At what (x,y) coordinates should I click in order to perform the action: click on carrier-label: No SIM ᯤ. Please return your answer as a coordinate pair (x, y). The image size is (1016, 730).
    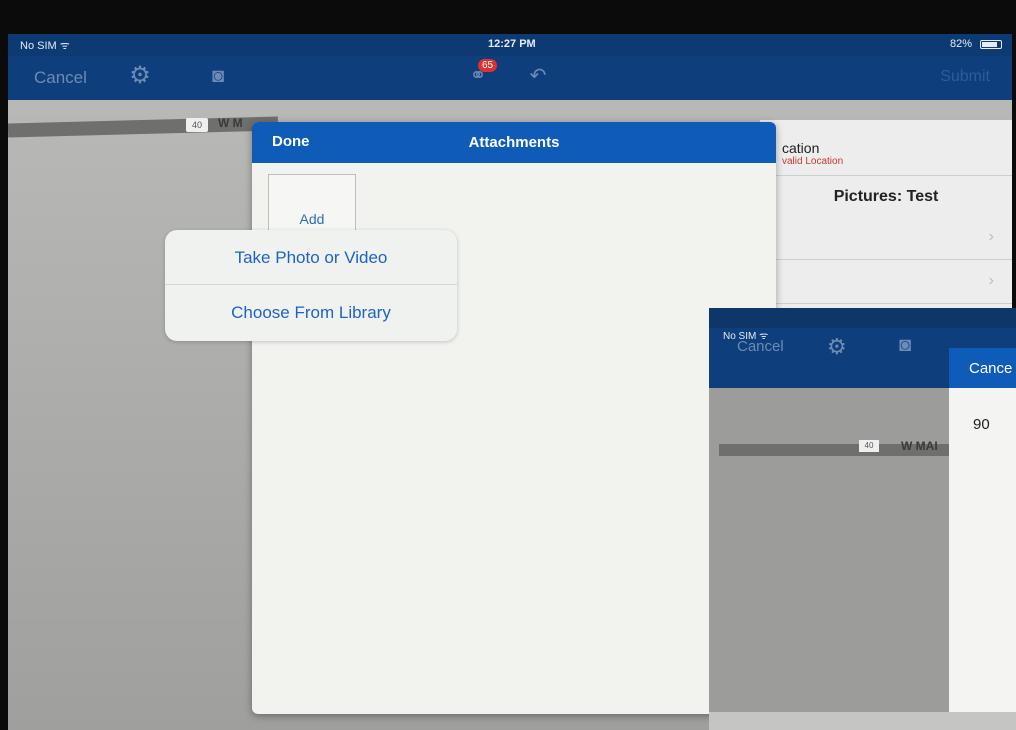
    Looking at the image, I should click on (45, 46).